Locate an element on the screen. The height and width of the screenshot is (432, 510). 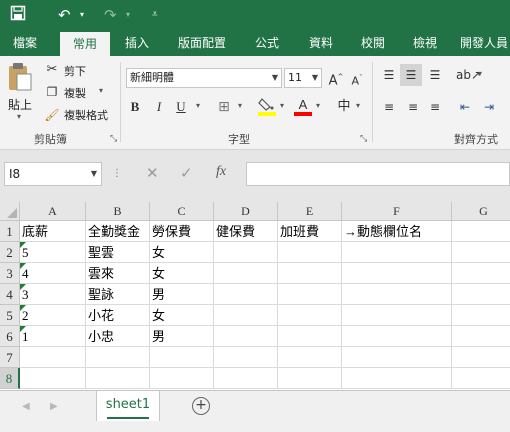
align-bottom-icon: ☰ is located at coordinates (435, 75).